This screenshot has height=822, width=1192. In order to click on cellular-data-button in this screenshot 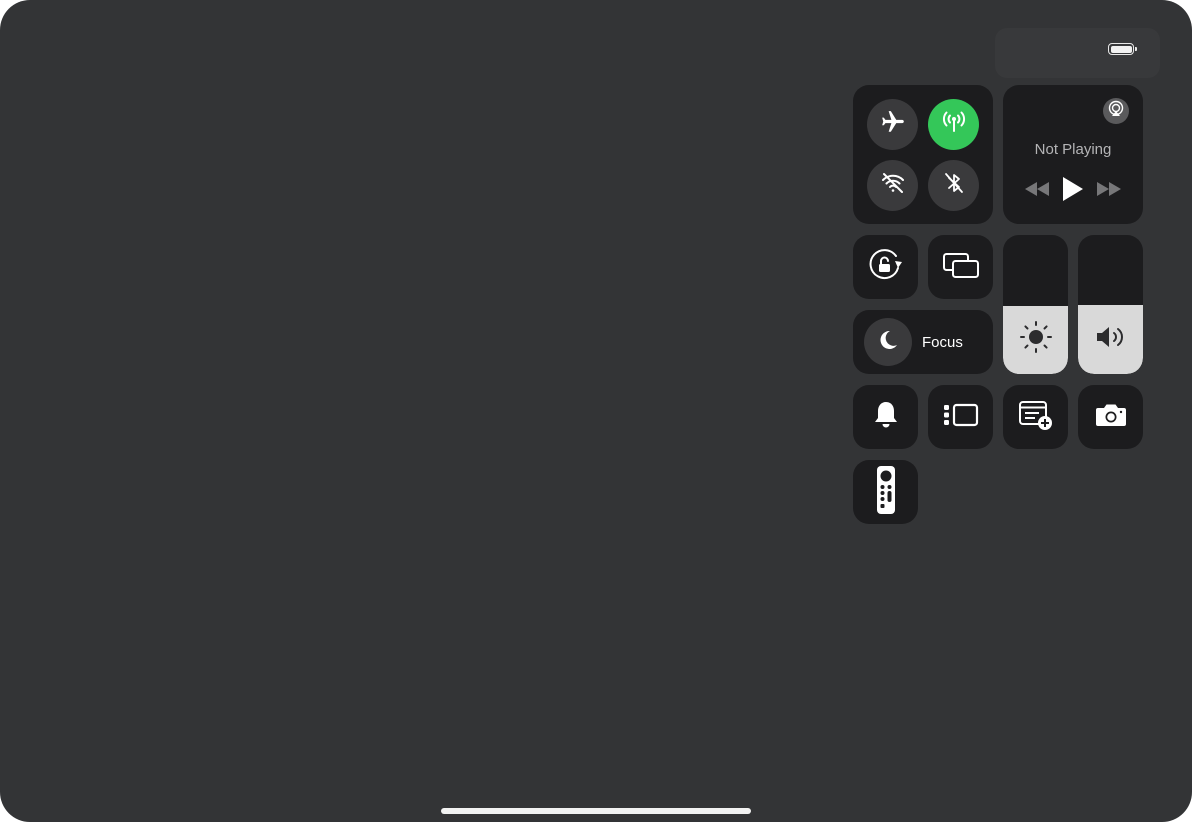, I will do `click(953, 124)`.